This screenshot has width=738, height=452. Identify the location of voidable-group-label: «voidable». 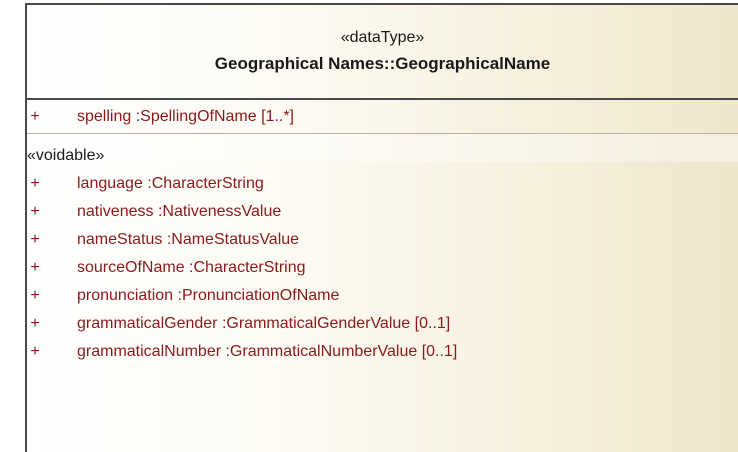
(66, 155).